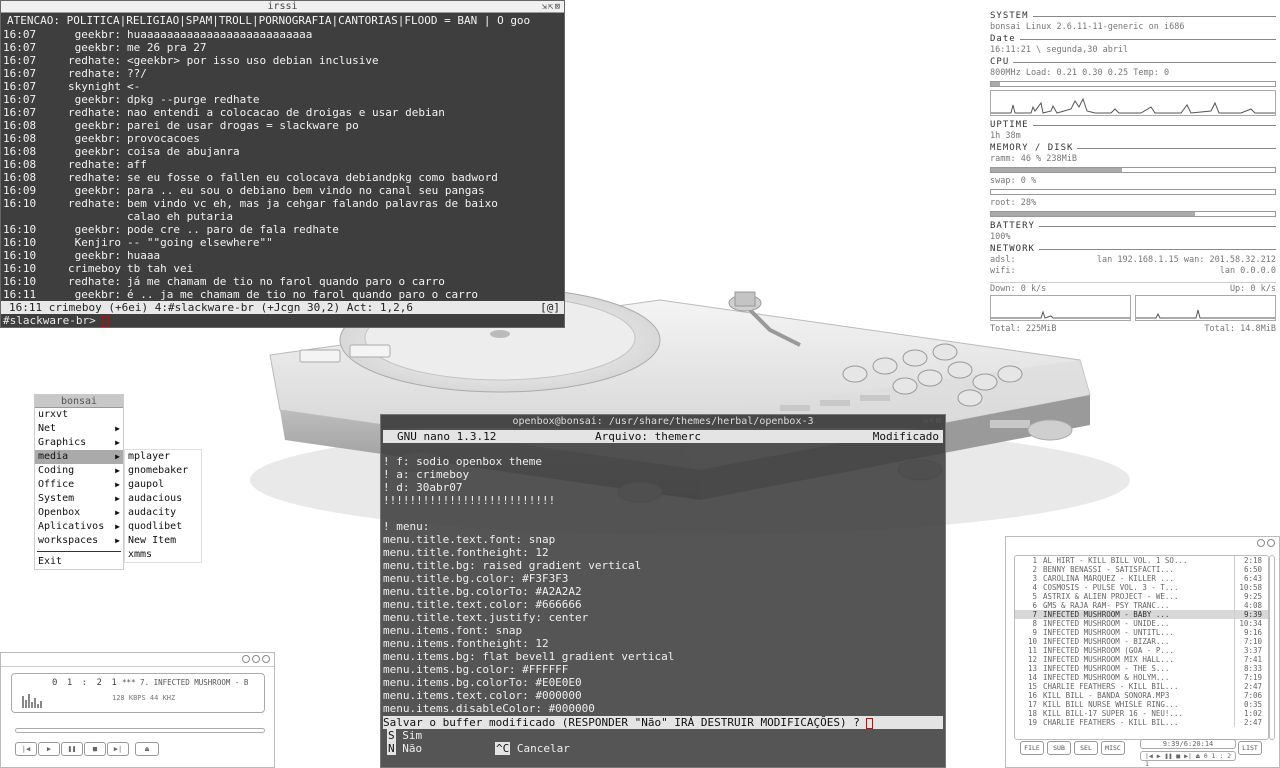 The width and height of the screenshot is (1280, 768). Describe the element at coordinates (1141, 659) in the screenshot. I see `playlist-row: 12 INFECTED MUSHROOM MIX HALL... 7:41` at that location.